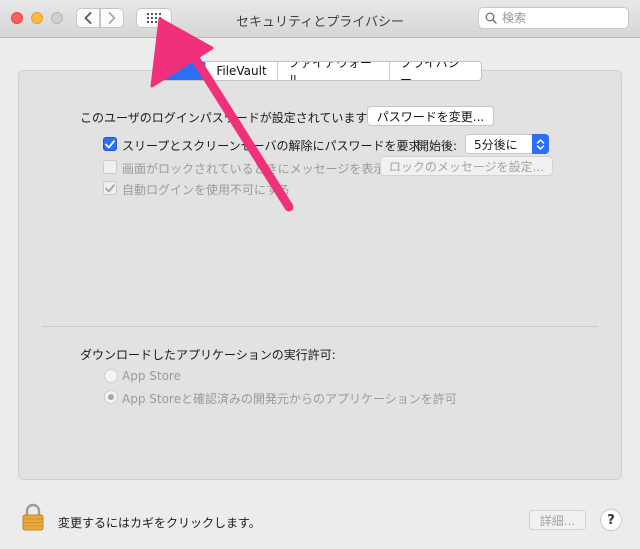 The width and height of the screenshot is (640, 549). What do you see at coordinates (151, 376) in the screenshot?
I see `radio-app-store-label: App Store` at bounding box center [151, 376].